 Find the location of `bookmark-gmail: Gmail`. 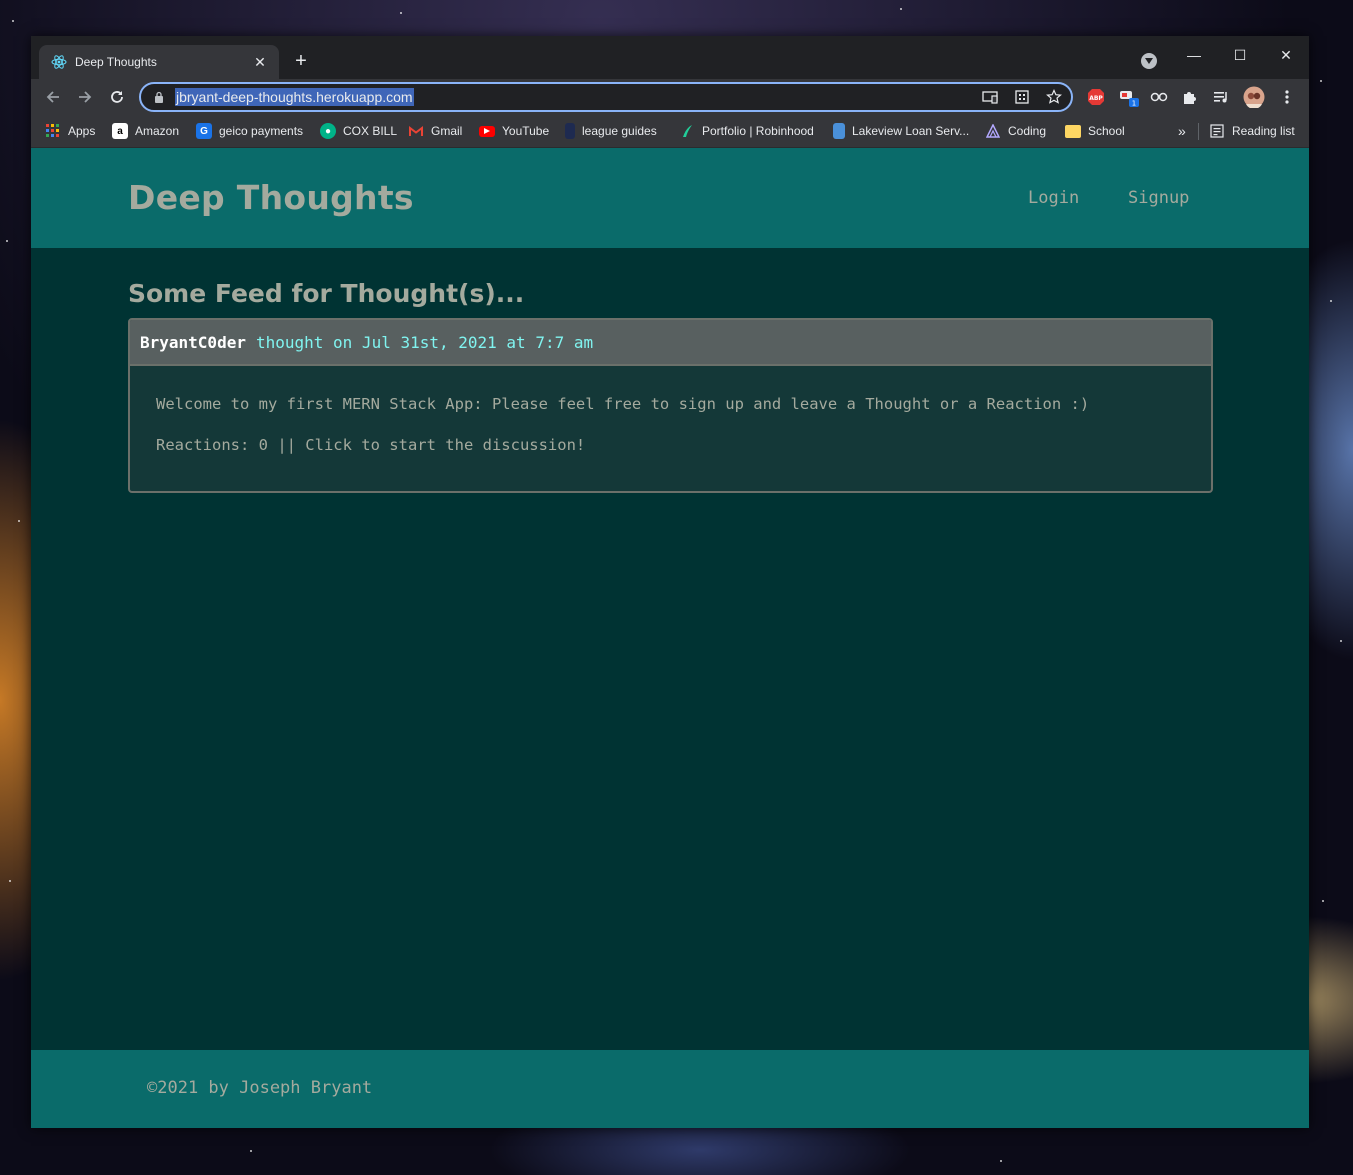

bookmark-gmail: Gmail is located at coordinates (435, 131).